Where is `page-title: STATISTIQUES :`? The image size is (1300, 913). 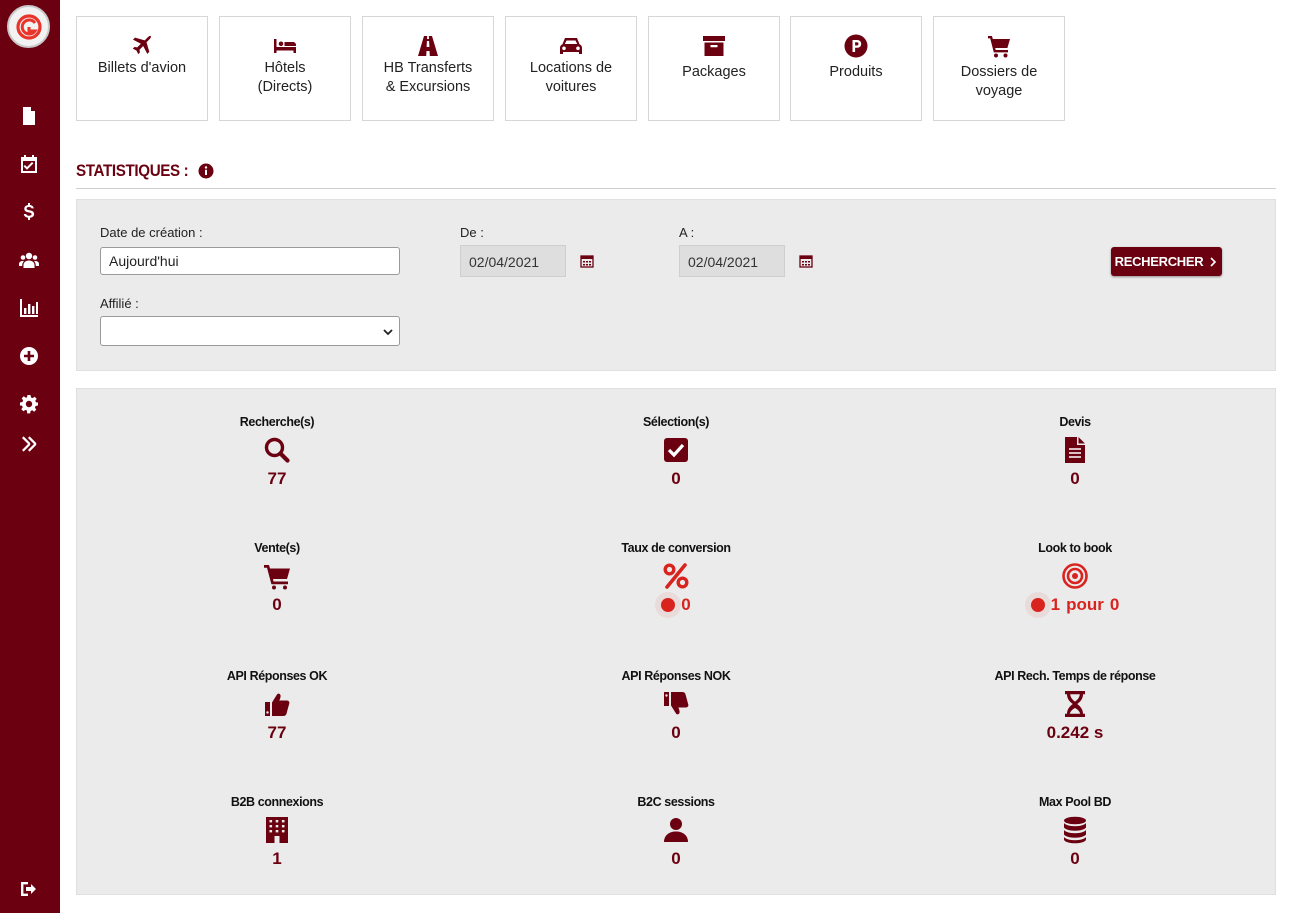
page-title: STATISTIQUES : is located at coordinates (132, 171).